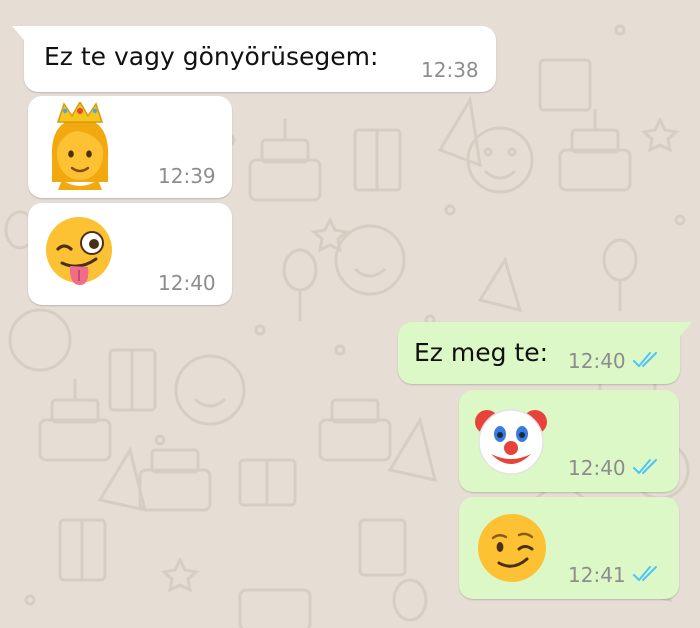 The image size is (700, 628). I want to click on message-bubble-incoming: 12:39, so click(130, 147).